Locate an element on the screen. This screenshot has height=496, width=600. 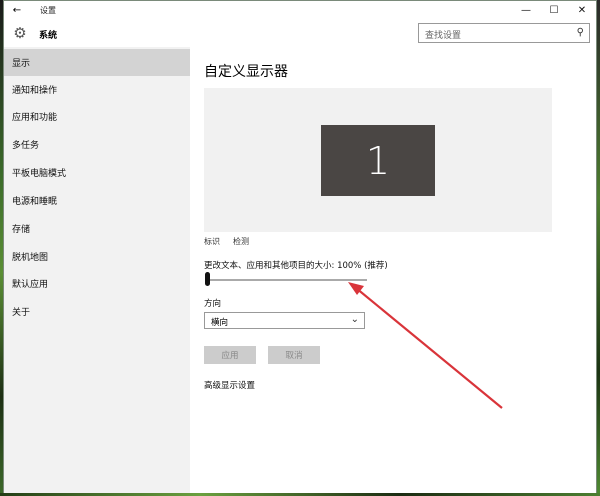
gear-icon: ⚙ is located at coordinates (20, 33).